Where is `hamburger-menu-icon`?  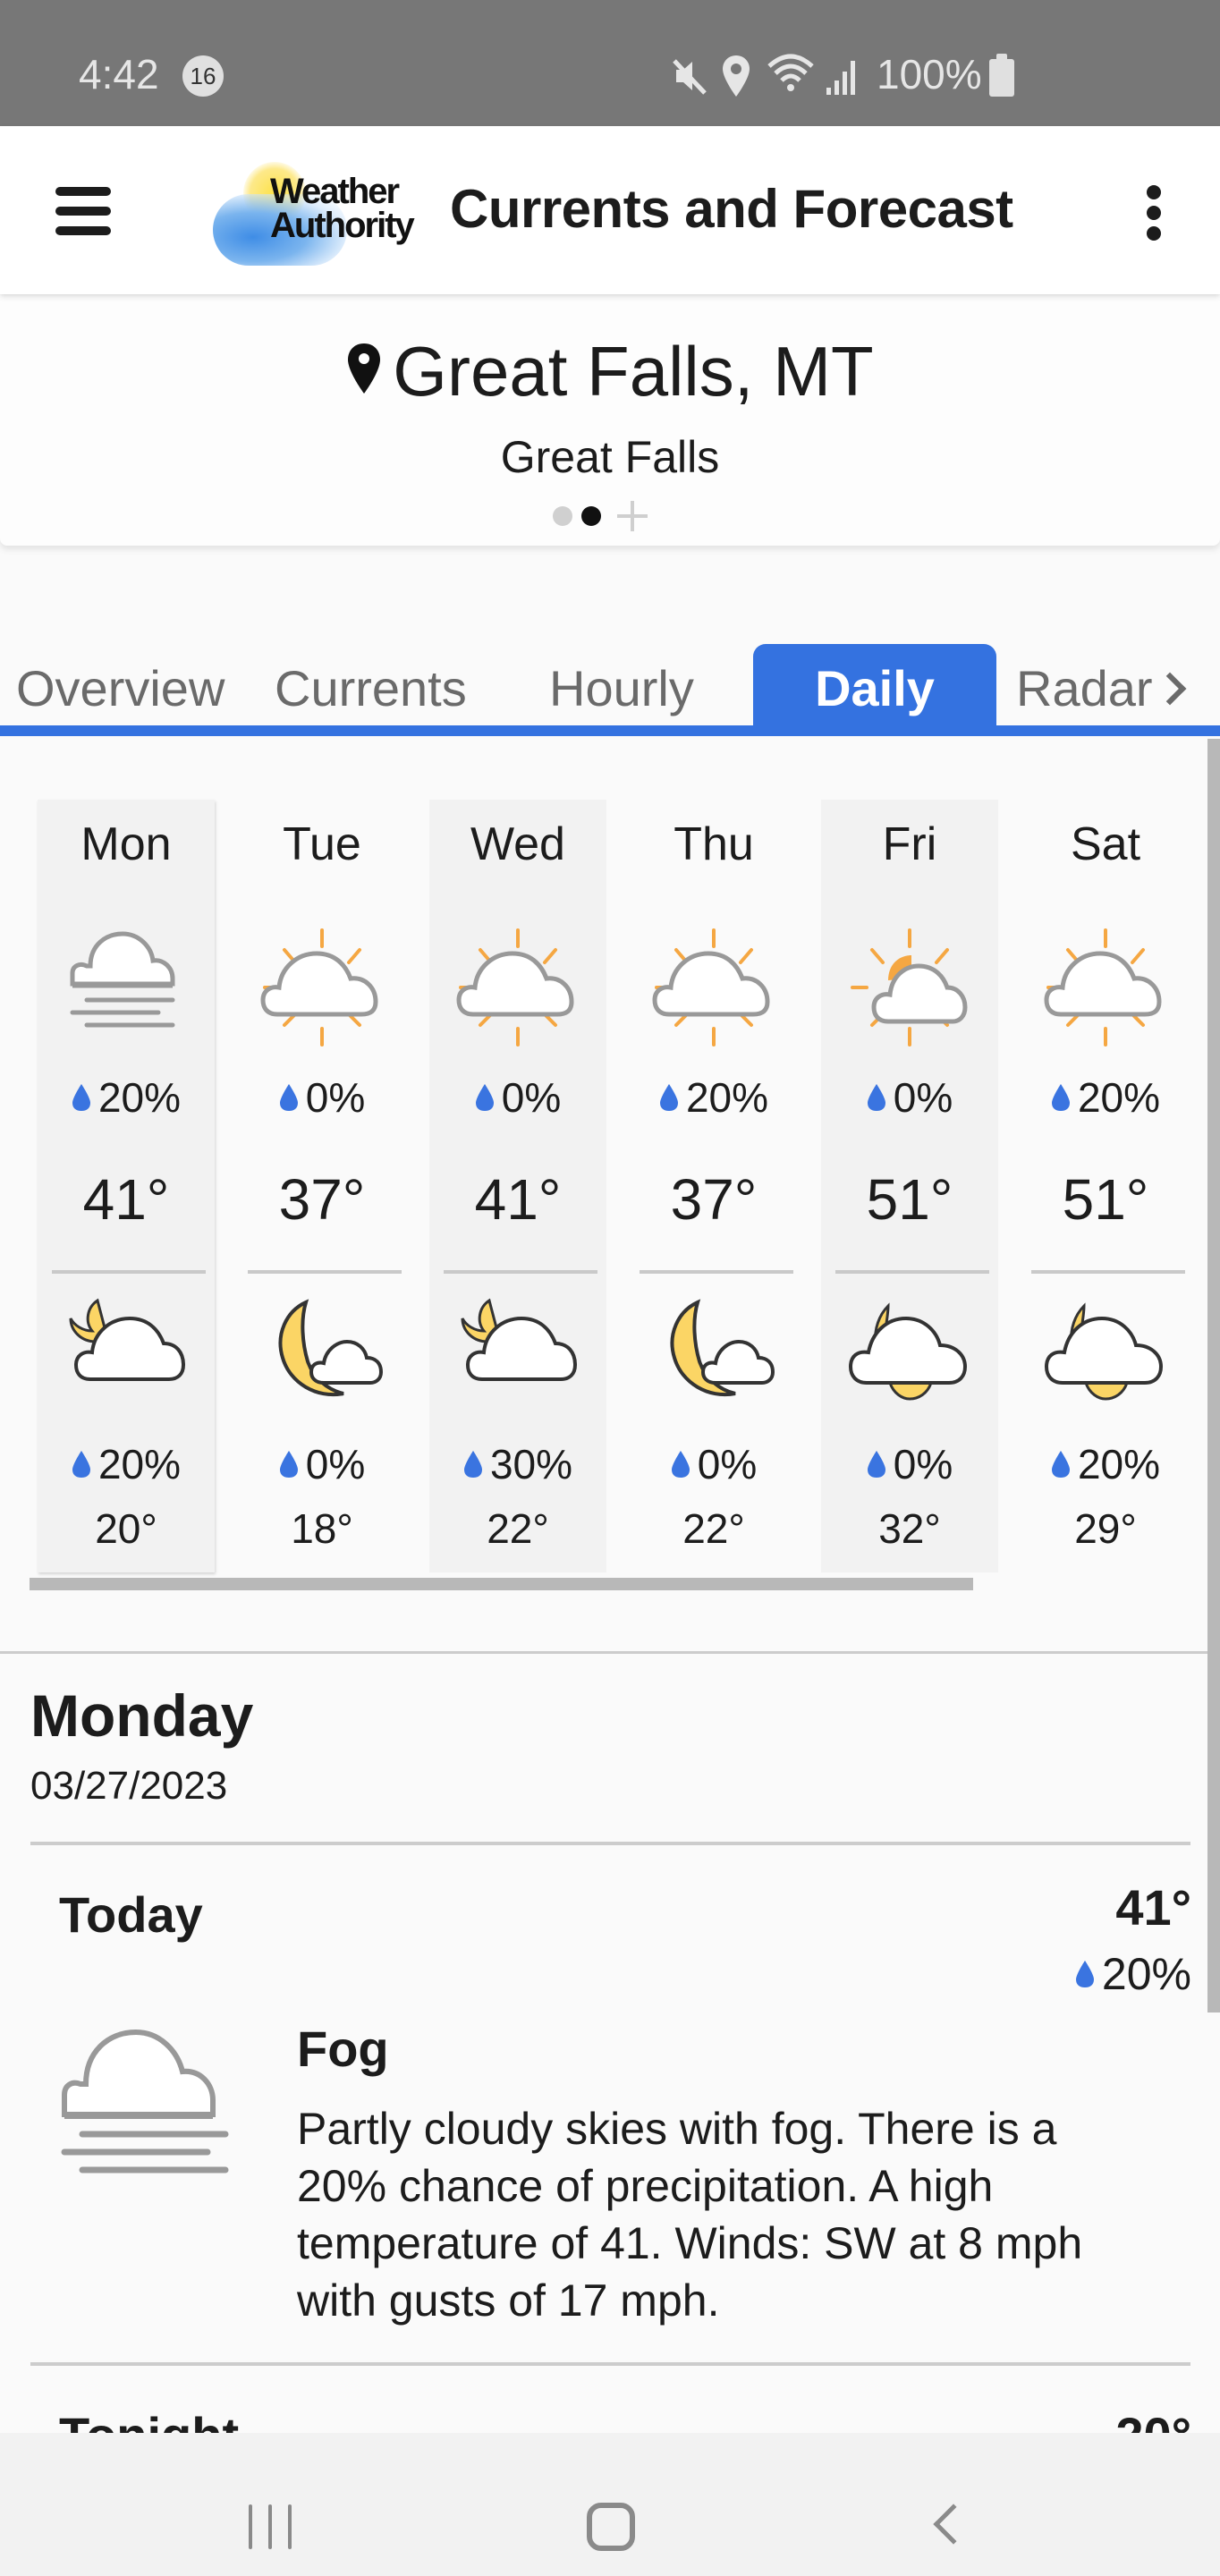 hamburger-menu-icon is located at coordinates (83, 210).